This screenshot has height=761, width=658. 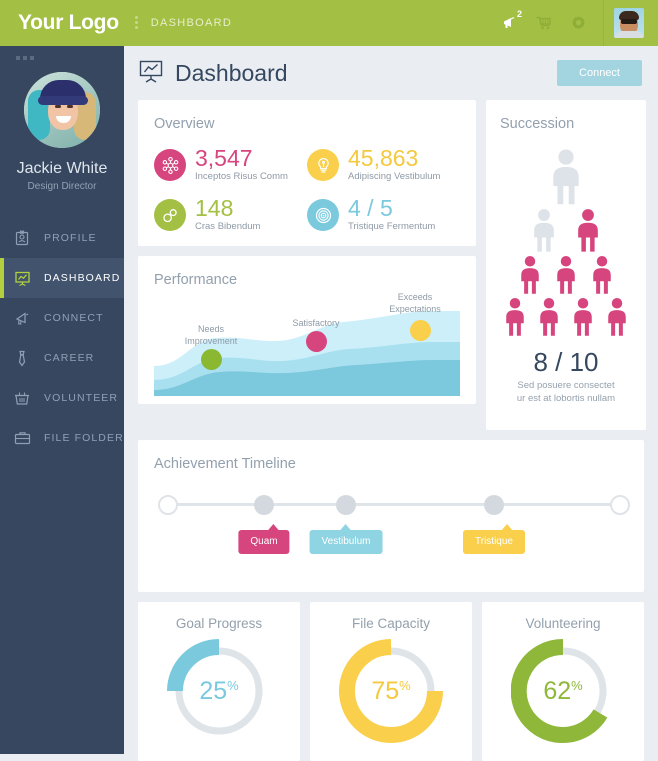 I want to click on cart-icon, so click(x=544, y=23).